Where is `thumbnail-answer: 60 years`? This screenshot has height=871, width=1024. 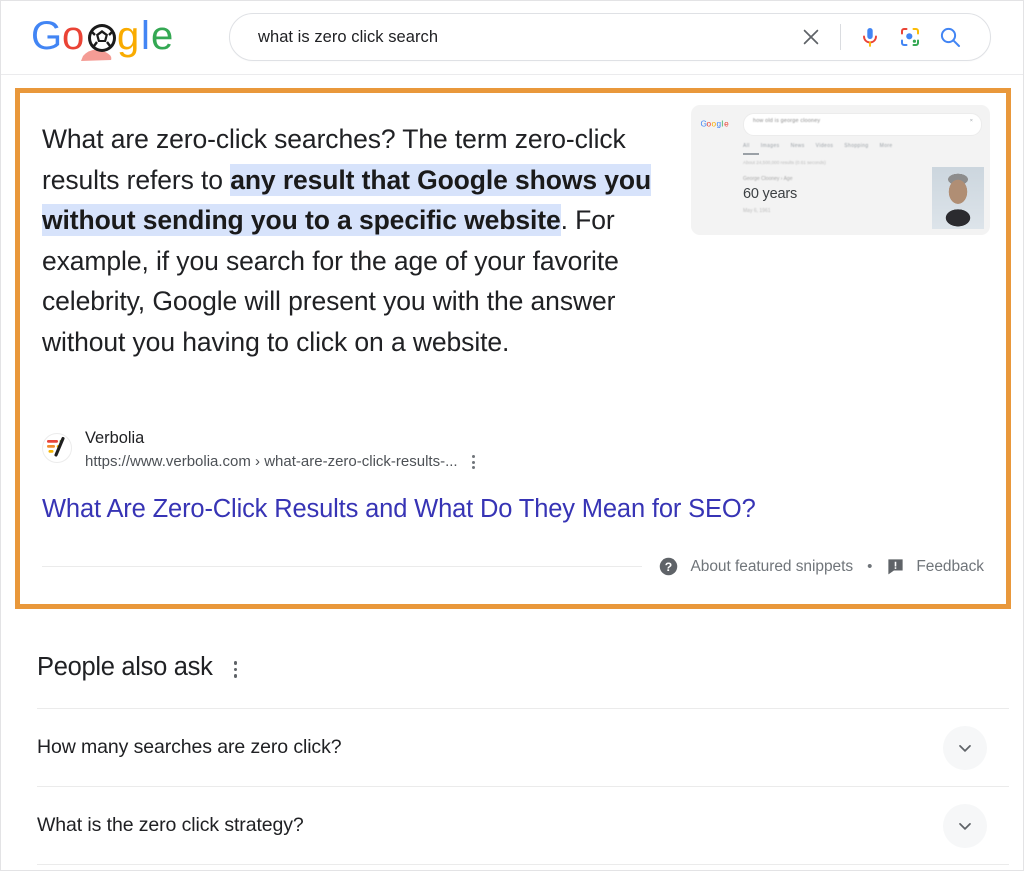 thumbnail-answer: 60 years is located at coordinates (770, 194).